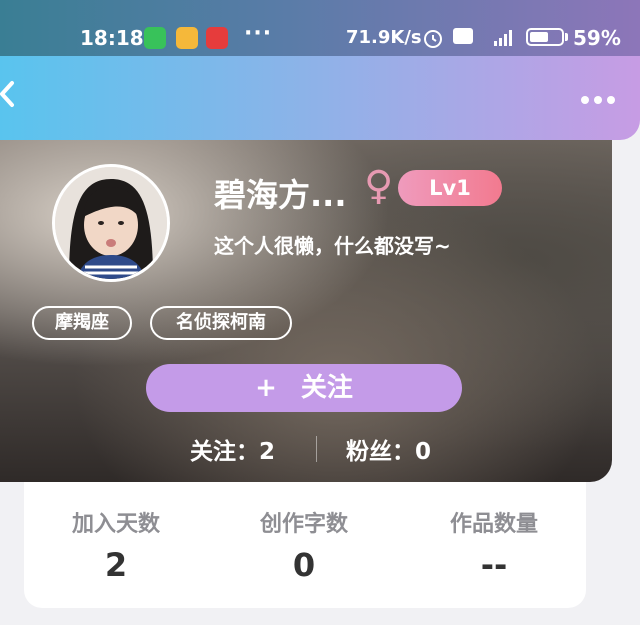 Image resolution: width=640 pixels, height=625 pixels. Describe the element at coordinates (221, 323) in the screenshot. I see `tag-interest: 名侦探柯南` at that location.